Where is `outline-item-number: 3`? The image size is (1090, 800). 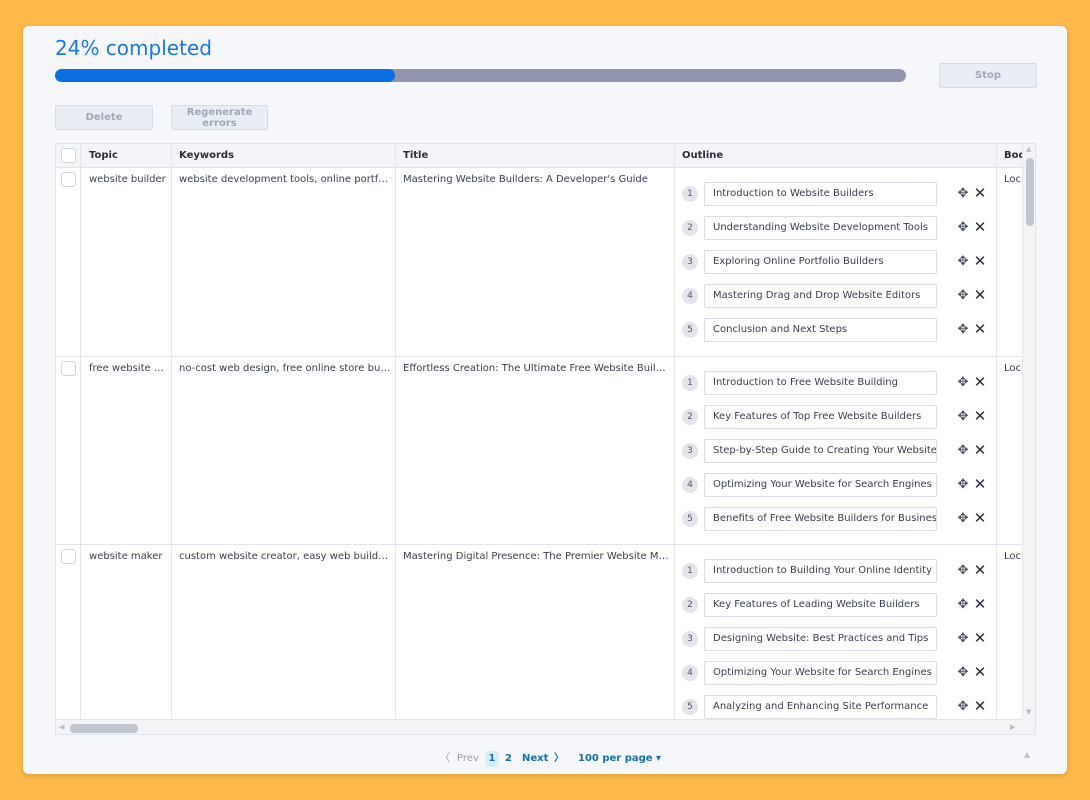
outline-item-number: 3 is located at coordinates (690, 639).